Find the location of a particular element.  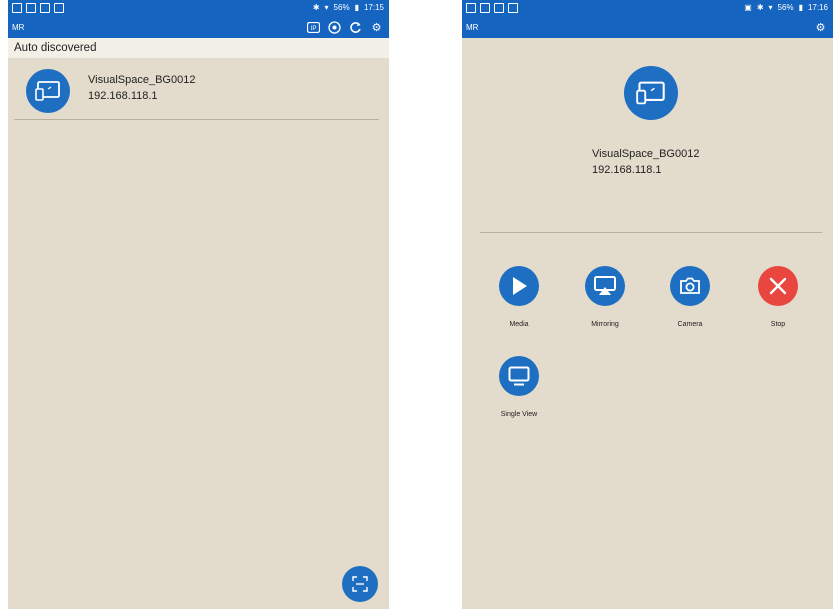

close-icon is located at coordinates (778, 286).